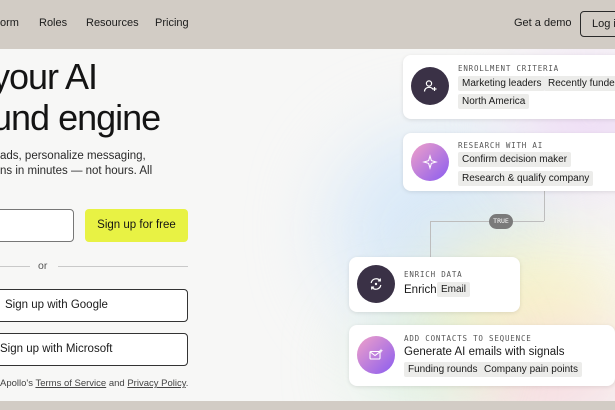  I want to click on chip-company-pain-points: Company pain points, so click(531, 369).